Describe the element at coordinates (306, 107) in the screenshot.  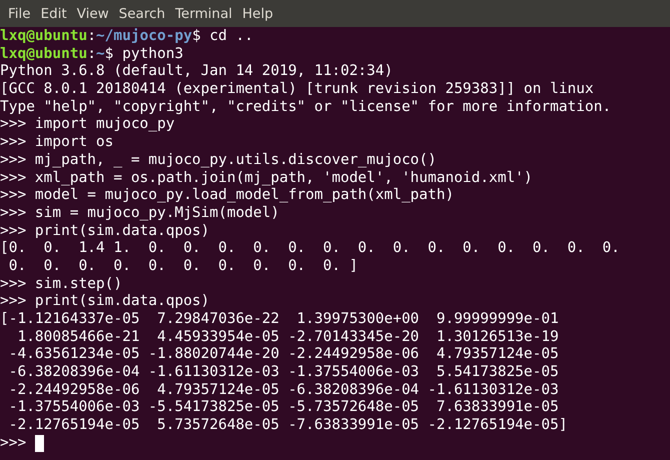
I see `terminal-line: Type "help", "copyright", "credits" or "license" for more information.` at that location.